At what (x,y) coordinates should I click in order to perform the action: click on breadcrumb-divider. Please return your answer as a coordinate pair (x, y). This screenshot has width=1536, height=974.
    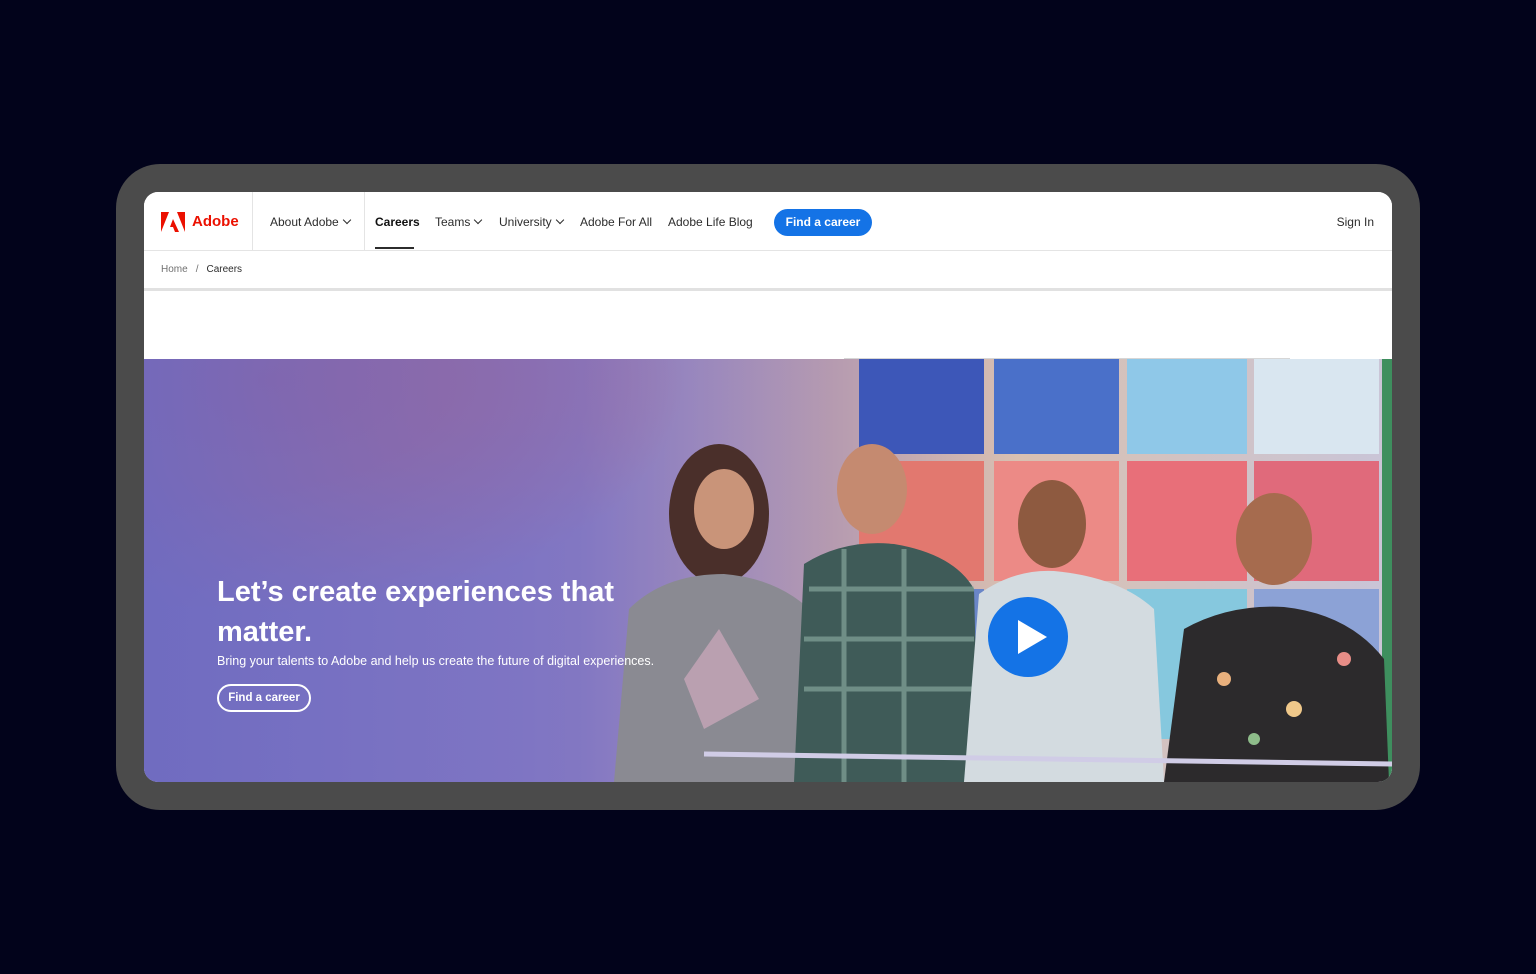
    Looking at the image, I should click on (768, 289).